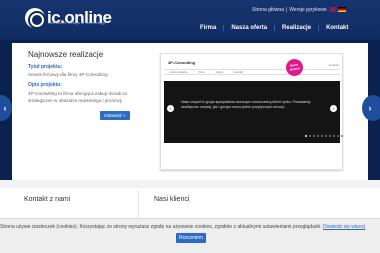  Describe the element at coordinates (209, 28) in the screenshot. I see `nav-firma: Firma` at that location.